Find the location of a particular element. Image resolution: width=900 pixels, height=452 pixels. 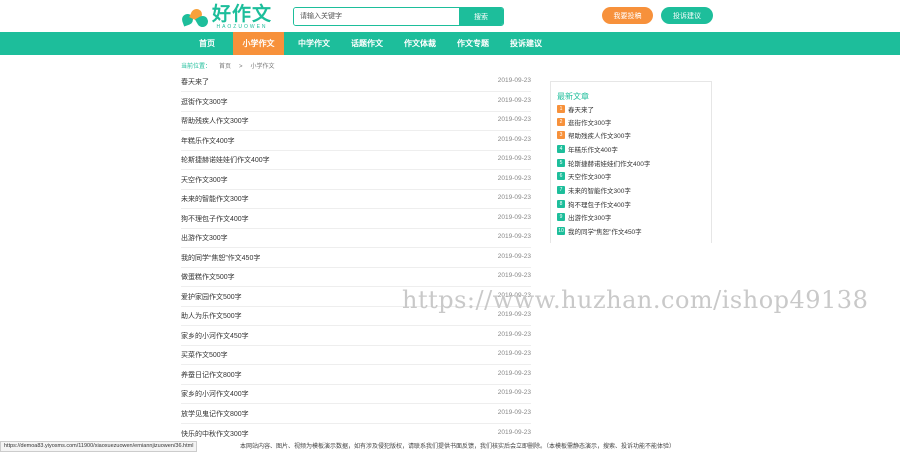

latest-article-item: 10 我的同学“焦恕”作文450字 is located at coordinates (599, 231).